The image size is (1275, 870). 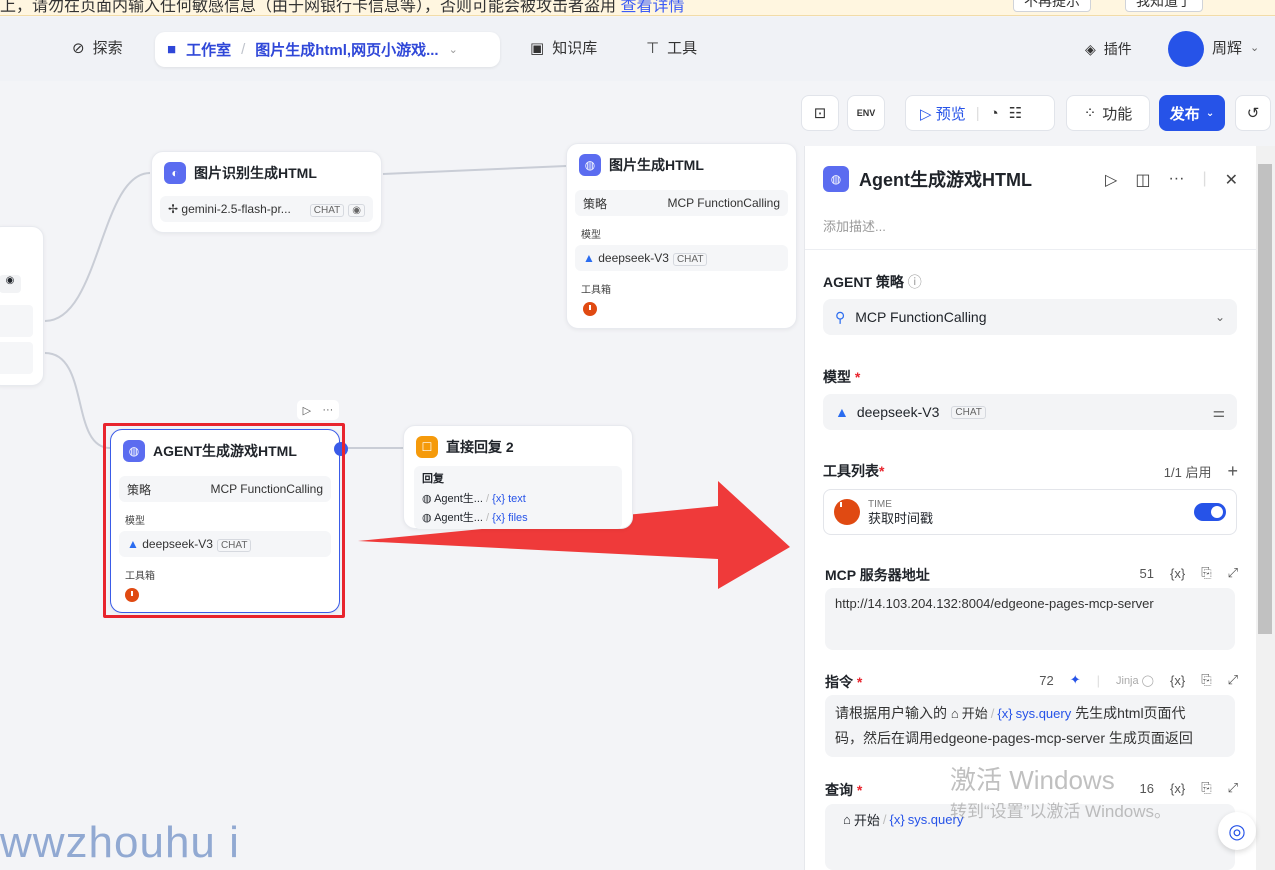 What do you see at coordinates (1237, 831) in the screenshot?
I see `assistant-float-icon: ◎` at bounding box center [1237, 831].